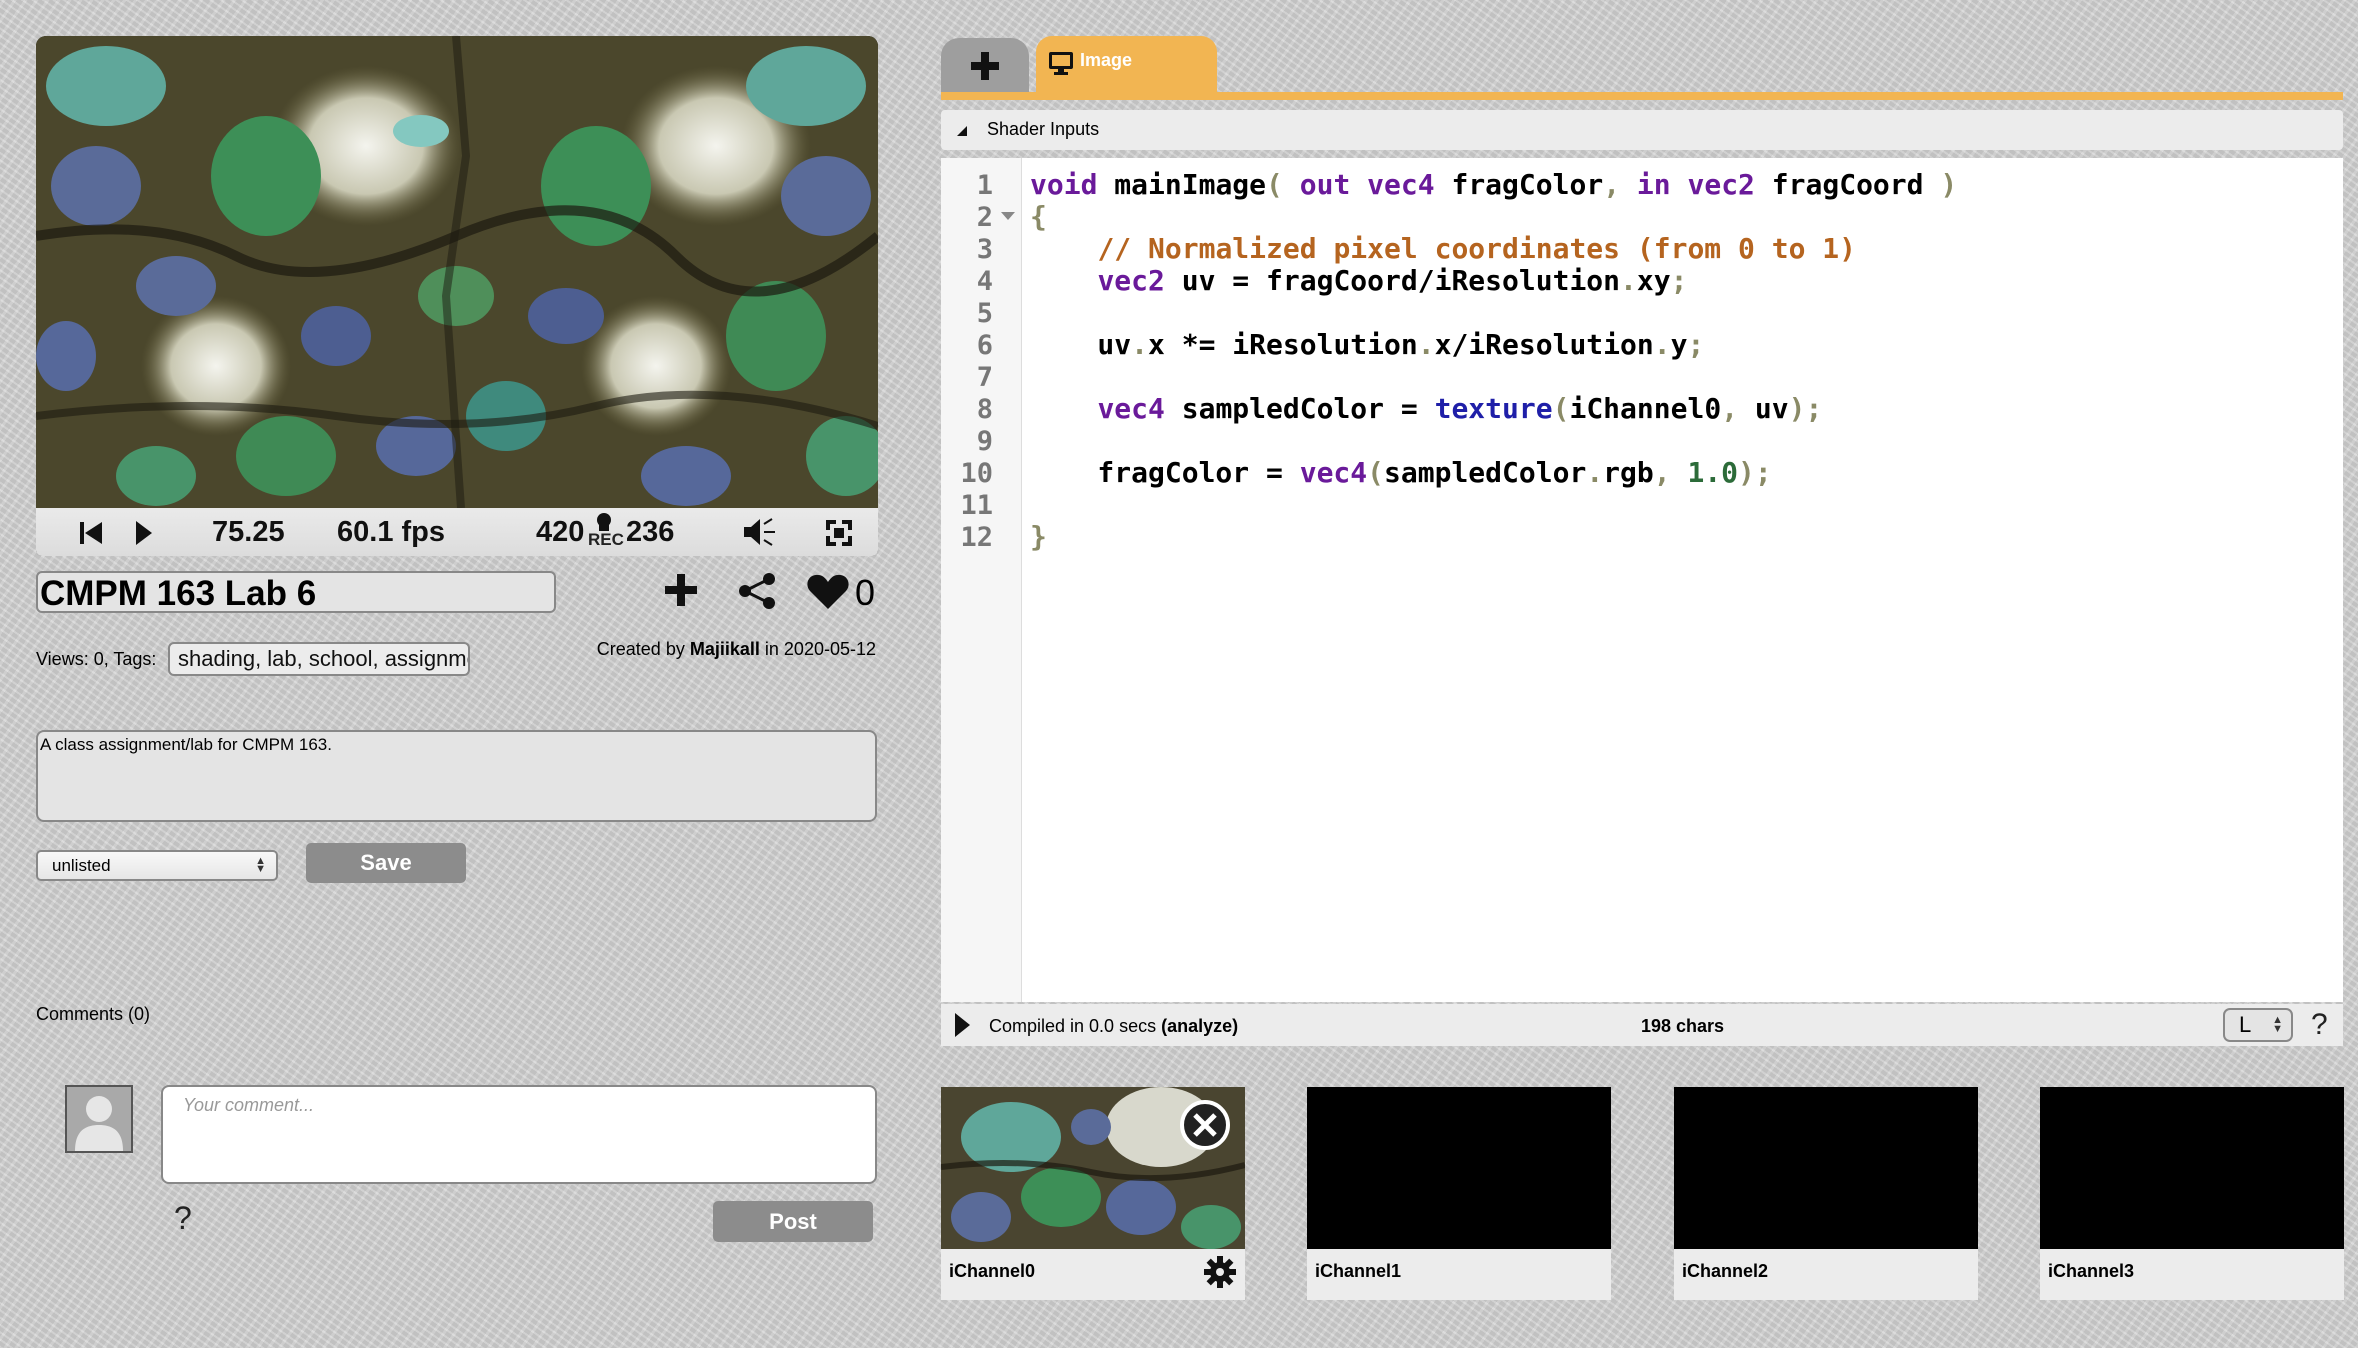 The height and width of the screenshot is (1348, 2358). What do you see at coordinates (984, 249) in the screenshot?
I see `line-number: 3` at bounding box center [984, 249].